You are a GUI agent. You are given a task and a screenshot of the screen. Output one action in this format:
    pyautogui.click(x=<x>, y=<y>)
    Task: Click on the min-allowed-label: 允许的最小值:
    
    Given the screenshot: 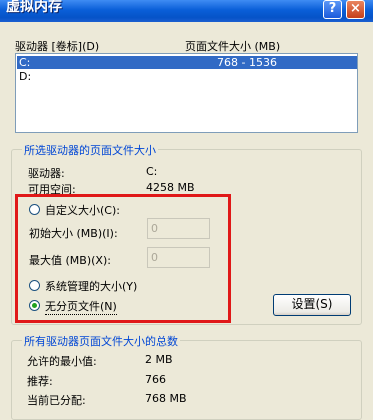 What is the action you would take?
    pyautogui.click(x=62, y=361)
    